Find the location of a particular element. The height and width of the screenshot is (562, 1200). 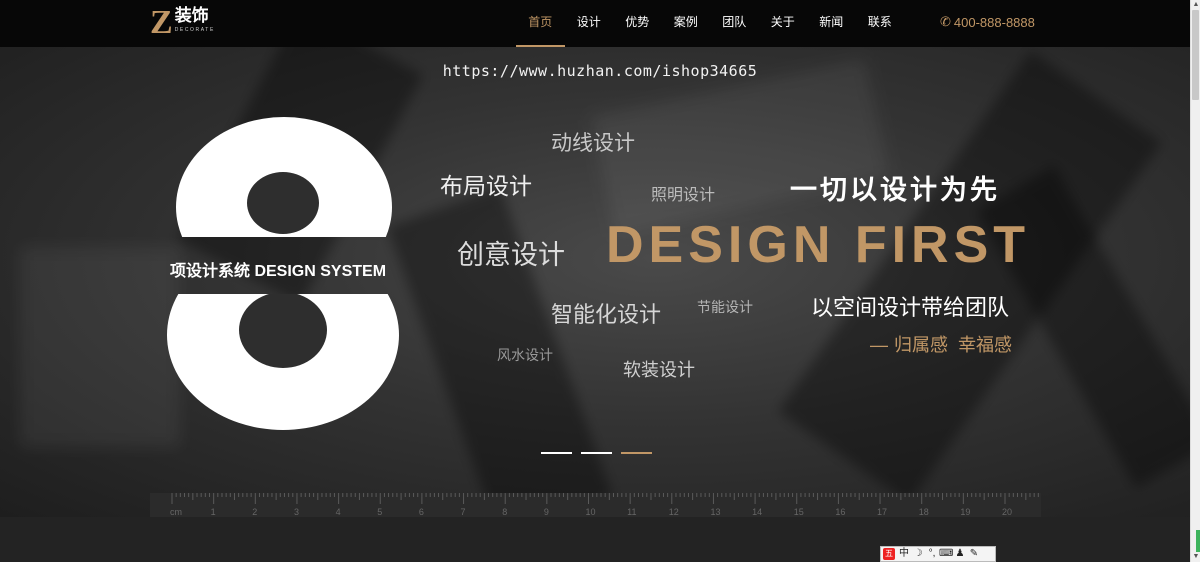

ime-logo-icon: 五 is located at coordinates (889, 554).